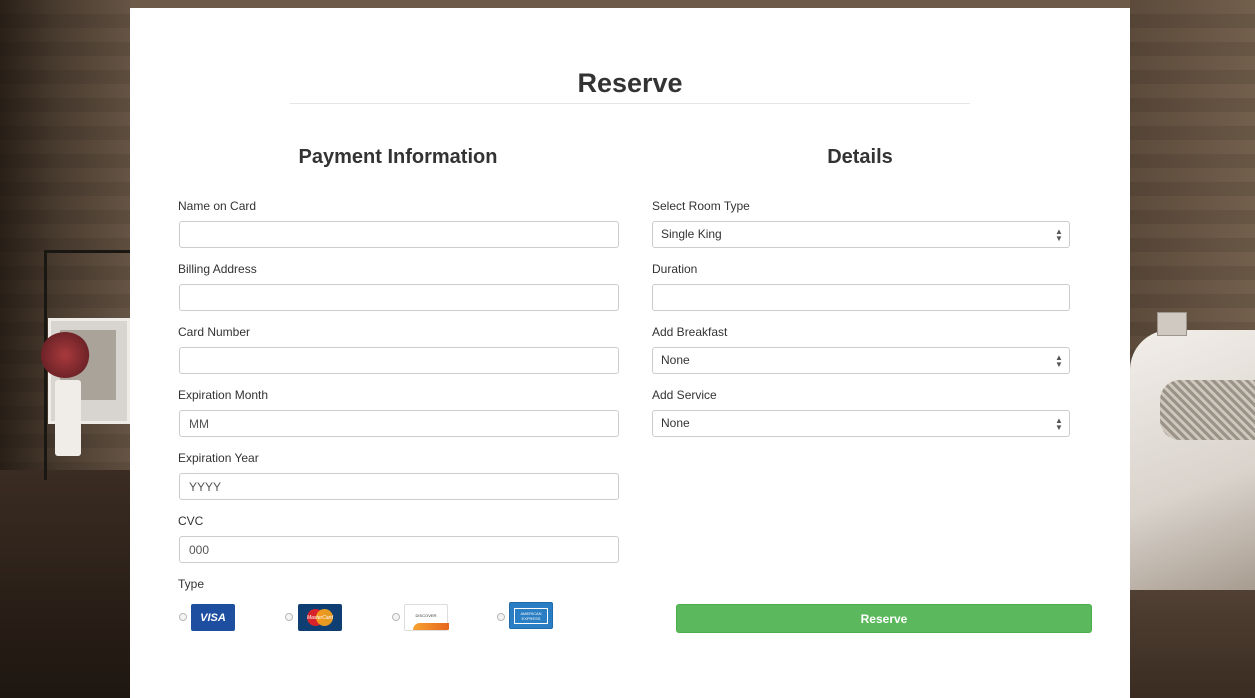 The width and height of the screenshot is (1255, 698). What do you see at coordinates (860, 157) in the screenshot?
I see `details-heading: Details` at bounding box center [860, 157].